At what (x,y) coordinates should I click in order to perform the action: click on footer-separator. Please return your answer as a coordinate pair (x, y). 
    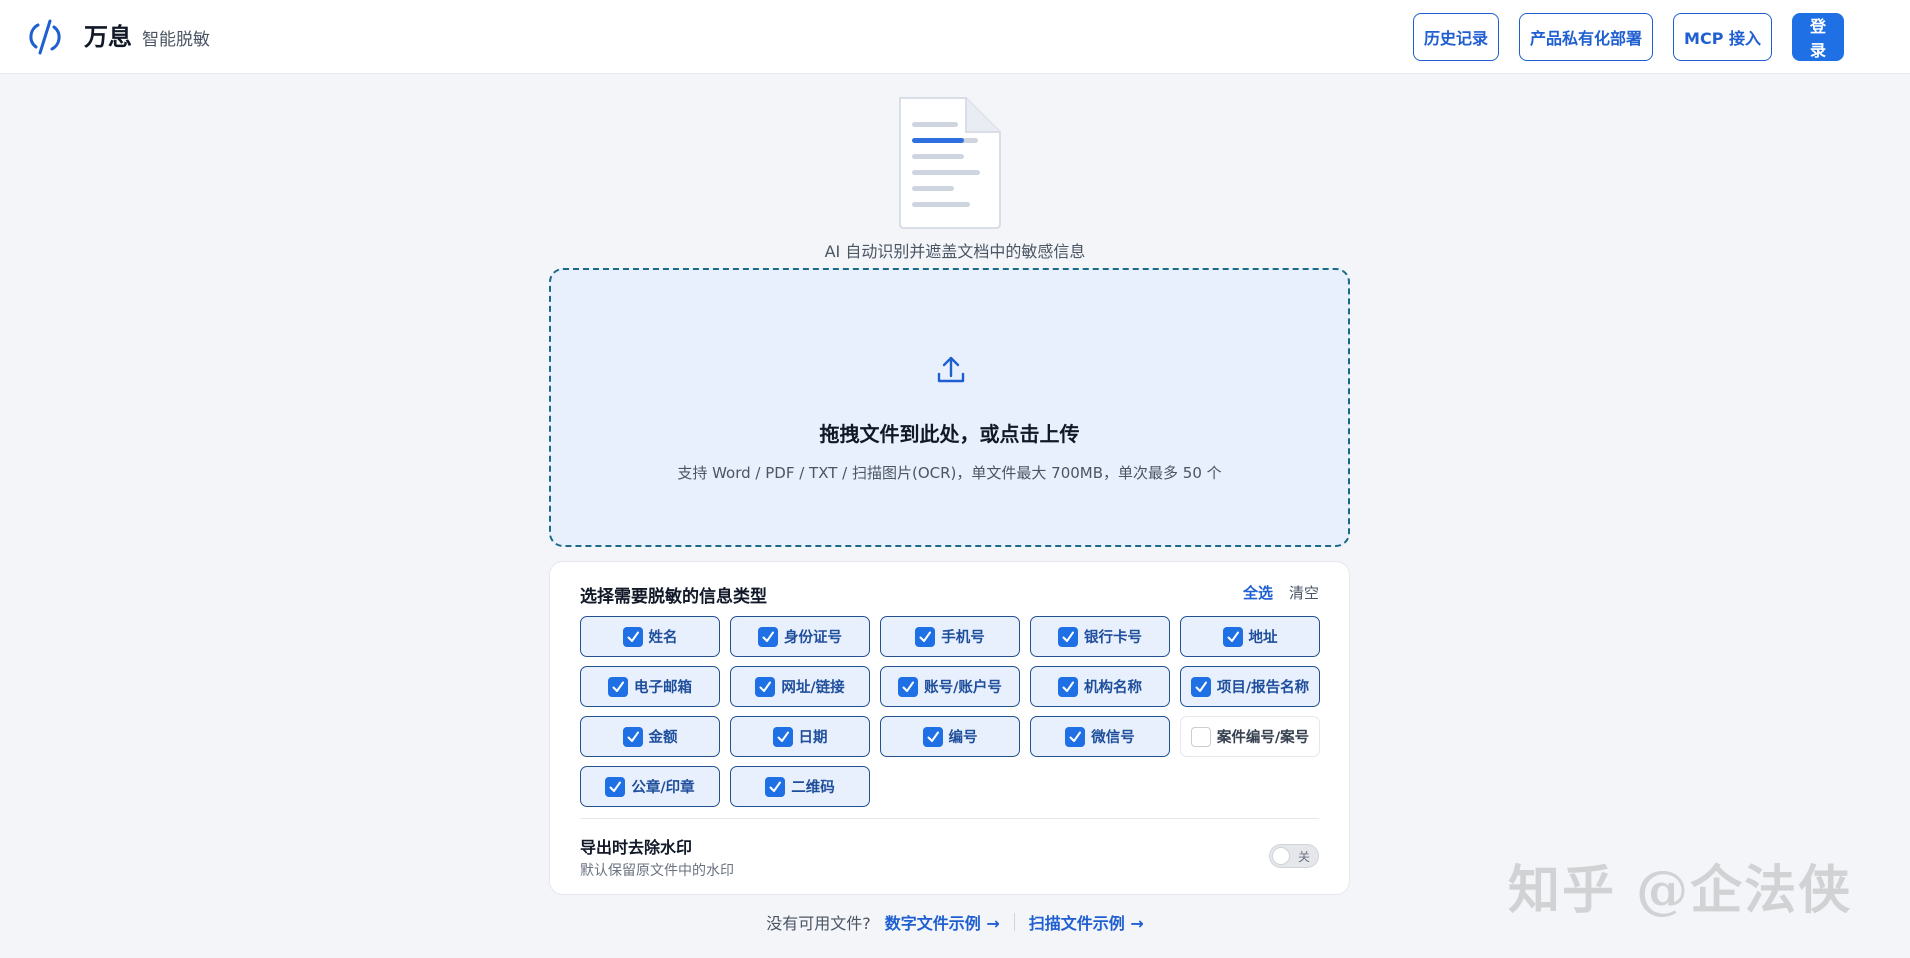
    Looking at the image, I should click on (1014, 922).